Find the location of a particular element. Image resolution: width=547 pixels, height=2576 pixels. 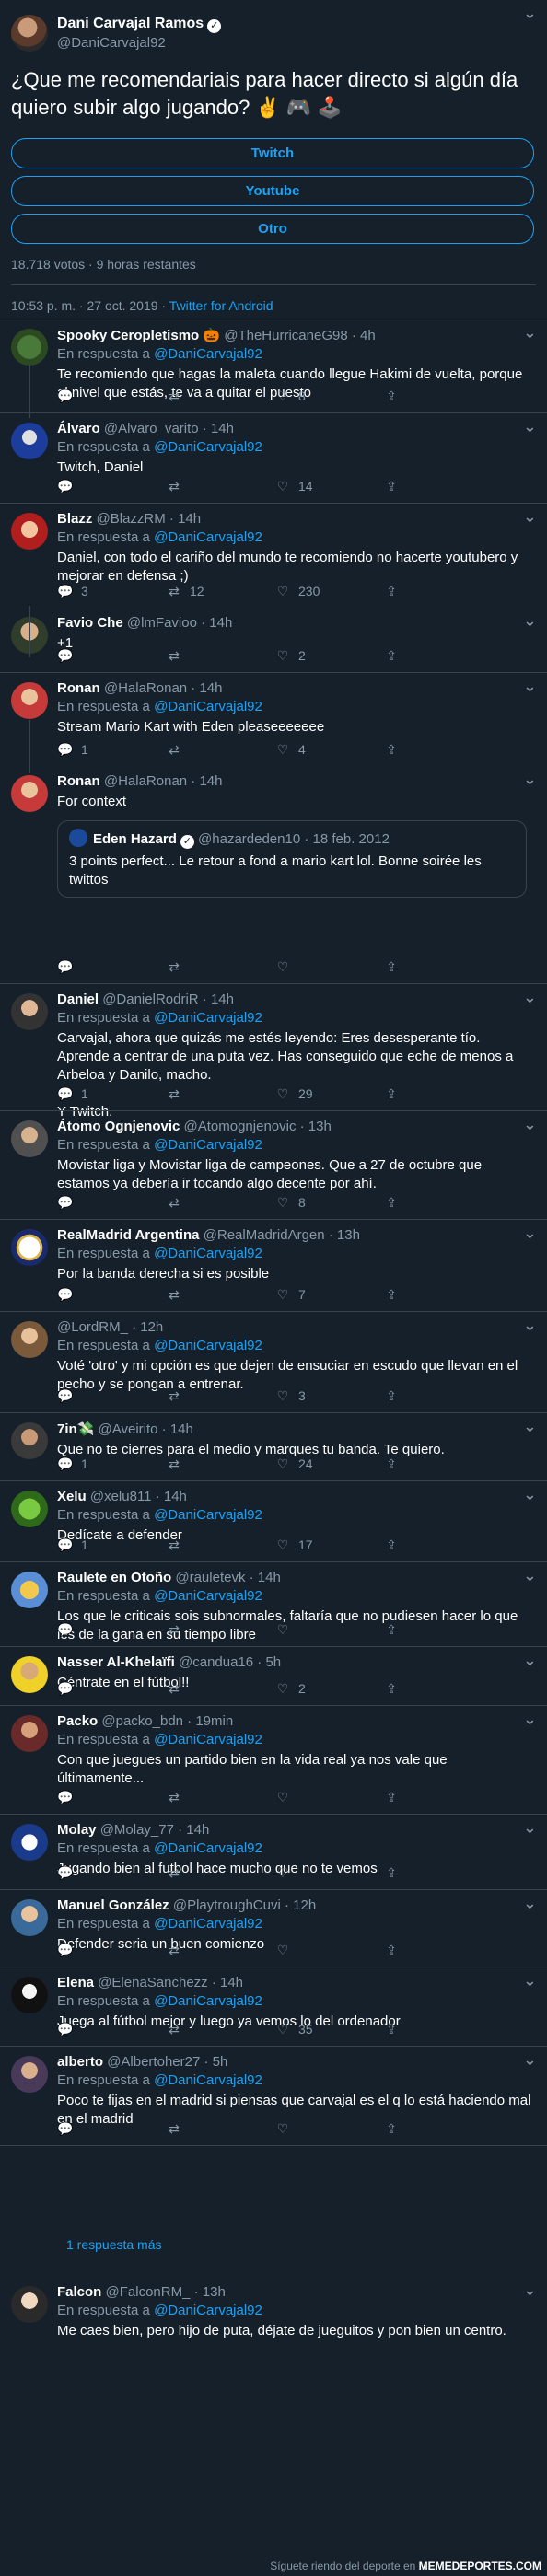

reply-author-handle: @ElenaSanchezz · 14h is located at coordinates (170, 1982).